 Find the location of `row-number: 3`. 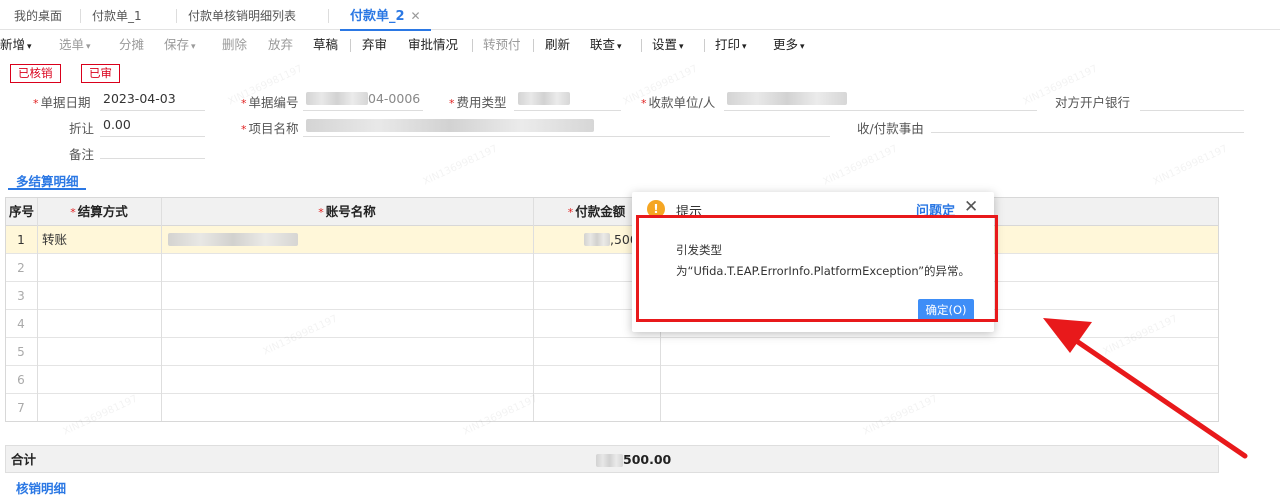

row-number: 3 is located at coordinates (21, 296).